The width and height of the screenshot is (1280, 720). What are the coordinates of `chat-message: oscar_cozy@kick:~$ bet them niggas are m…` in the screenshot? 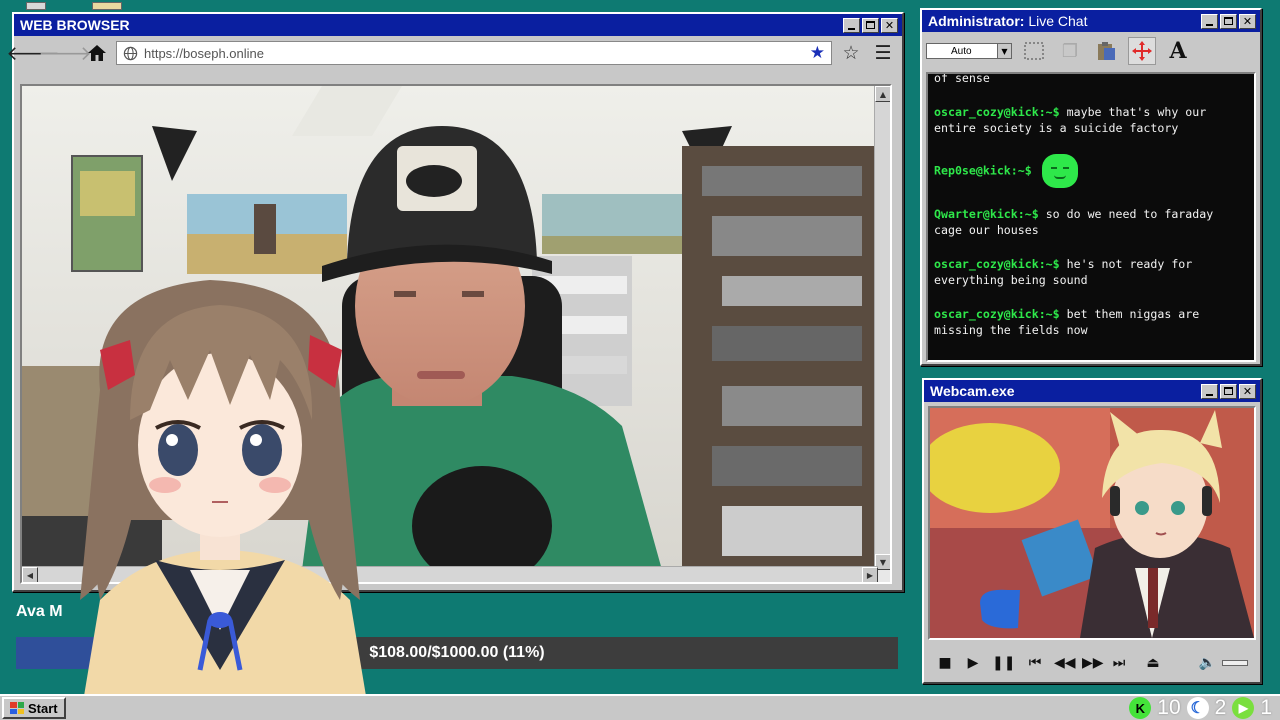 It's located at (1091, 322).